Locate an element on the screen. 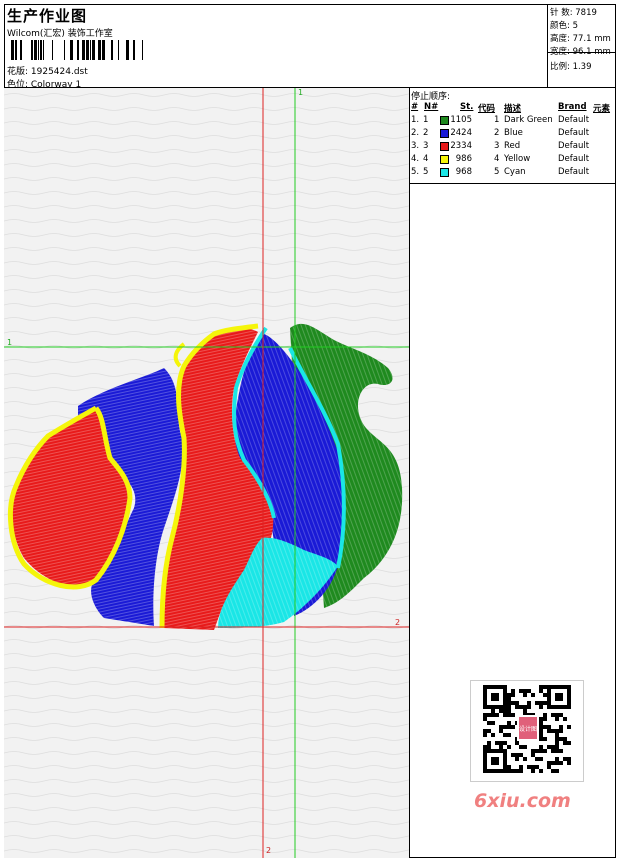 The image size is (620, 861). row-n: 4 is located at coordinates (426, 159).